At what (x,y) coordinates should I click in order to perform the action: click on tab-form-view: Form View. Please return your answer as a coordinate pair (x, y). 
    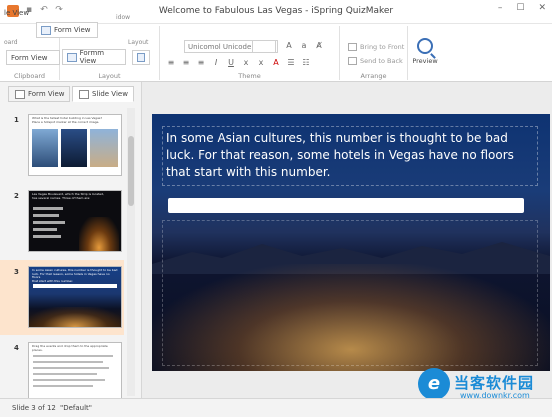
    Looking at the image, I should click on (39, 94).